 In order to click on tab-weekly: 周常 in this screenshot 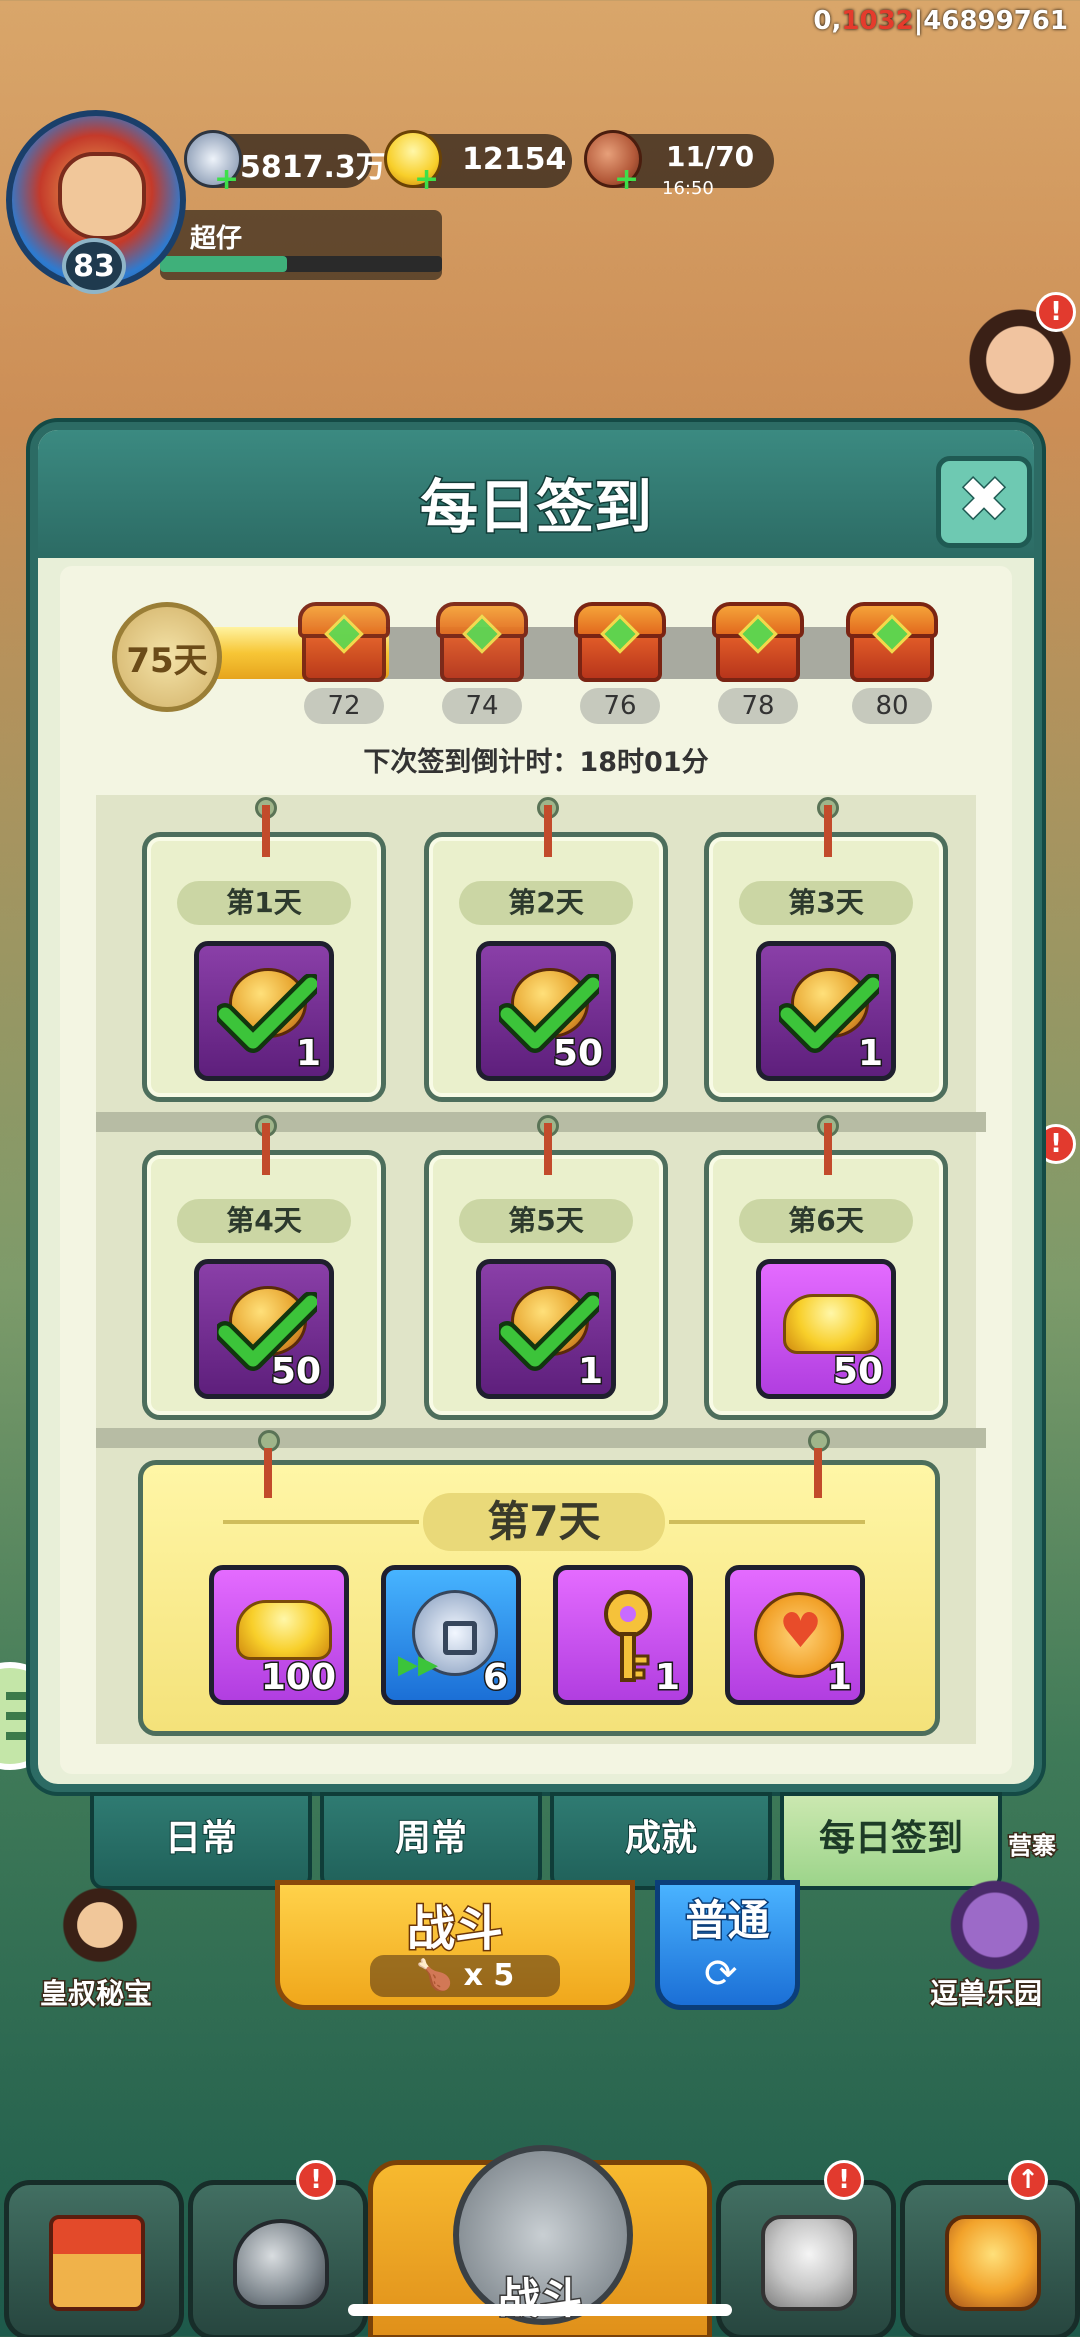, I will do `click(431, 1841)`.